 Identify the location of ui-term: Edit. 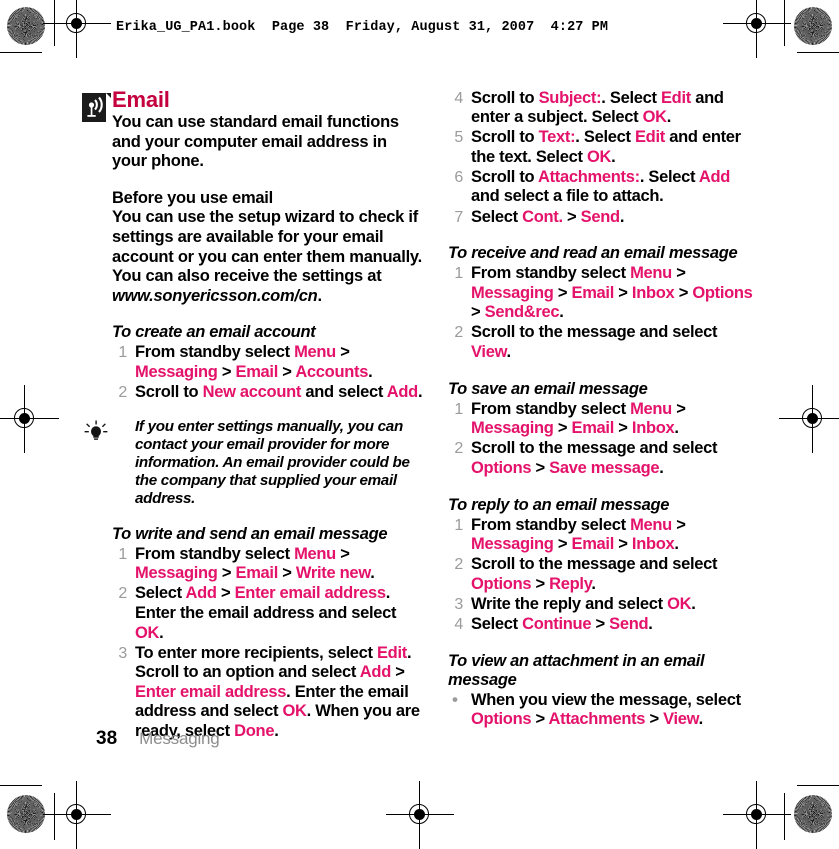
(391, 652).